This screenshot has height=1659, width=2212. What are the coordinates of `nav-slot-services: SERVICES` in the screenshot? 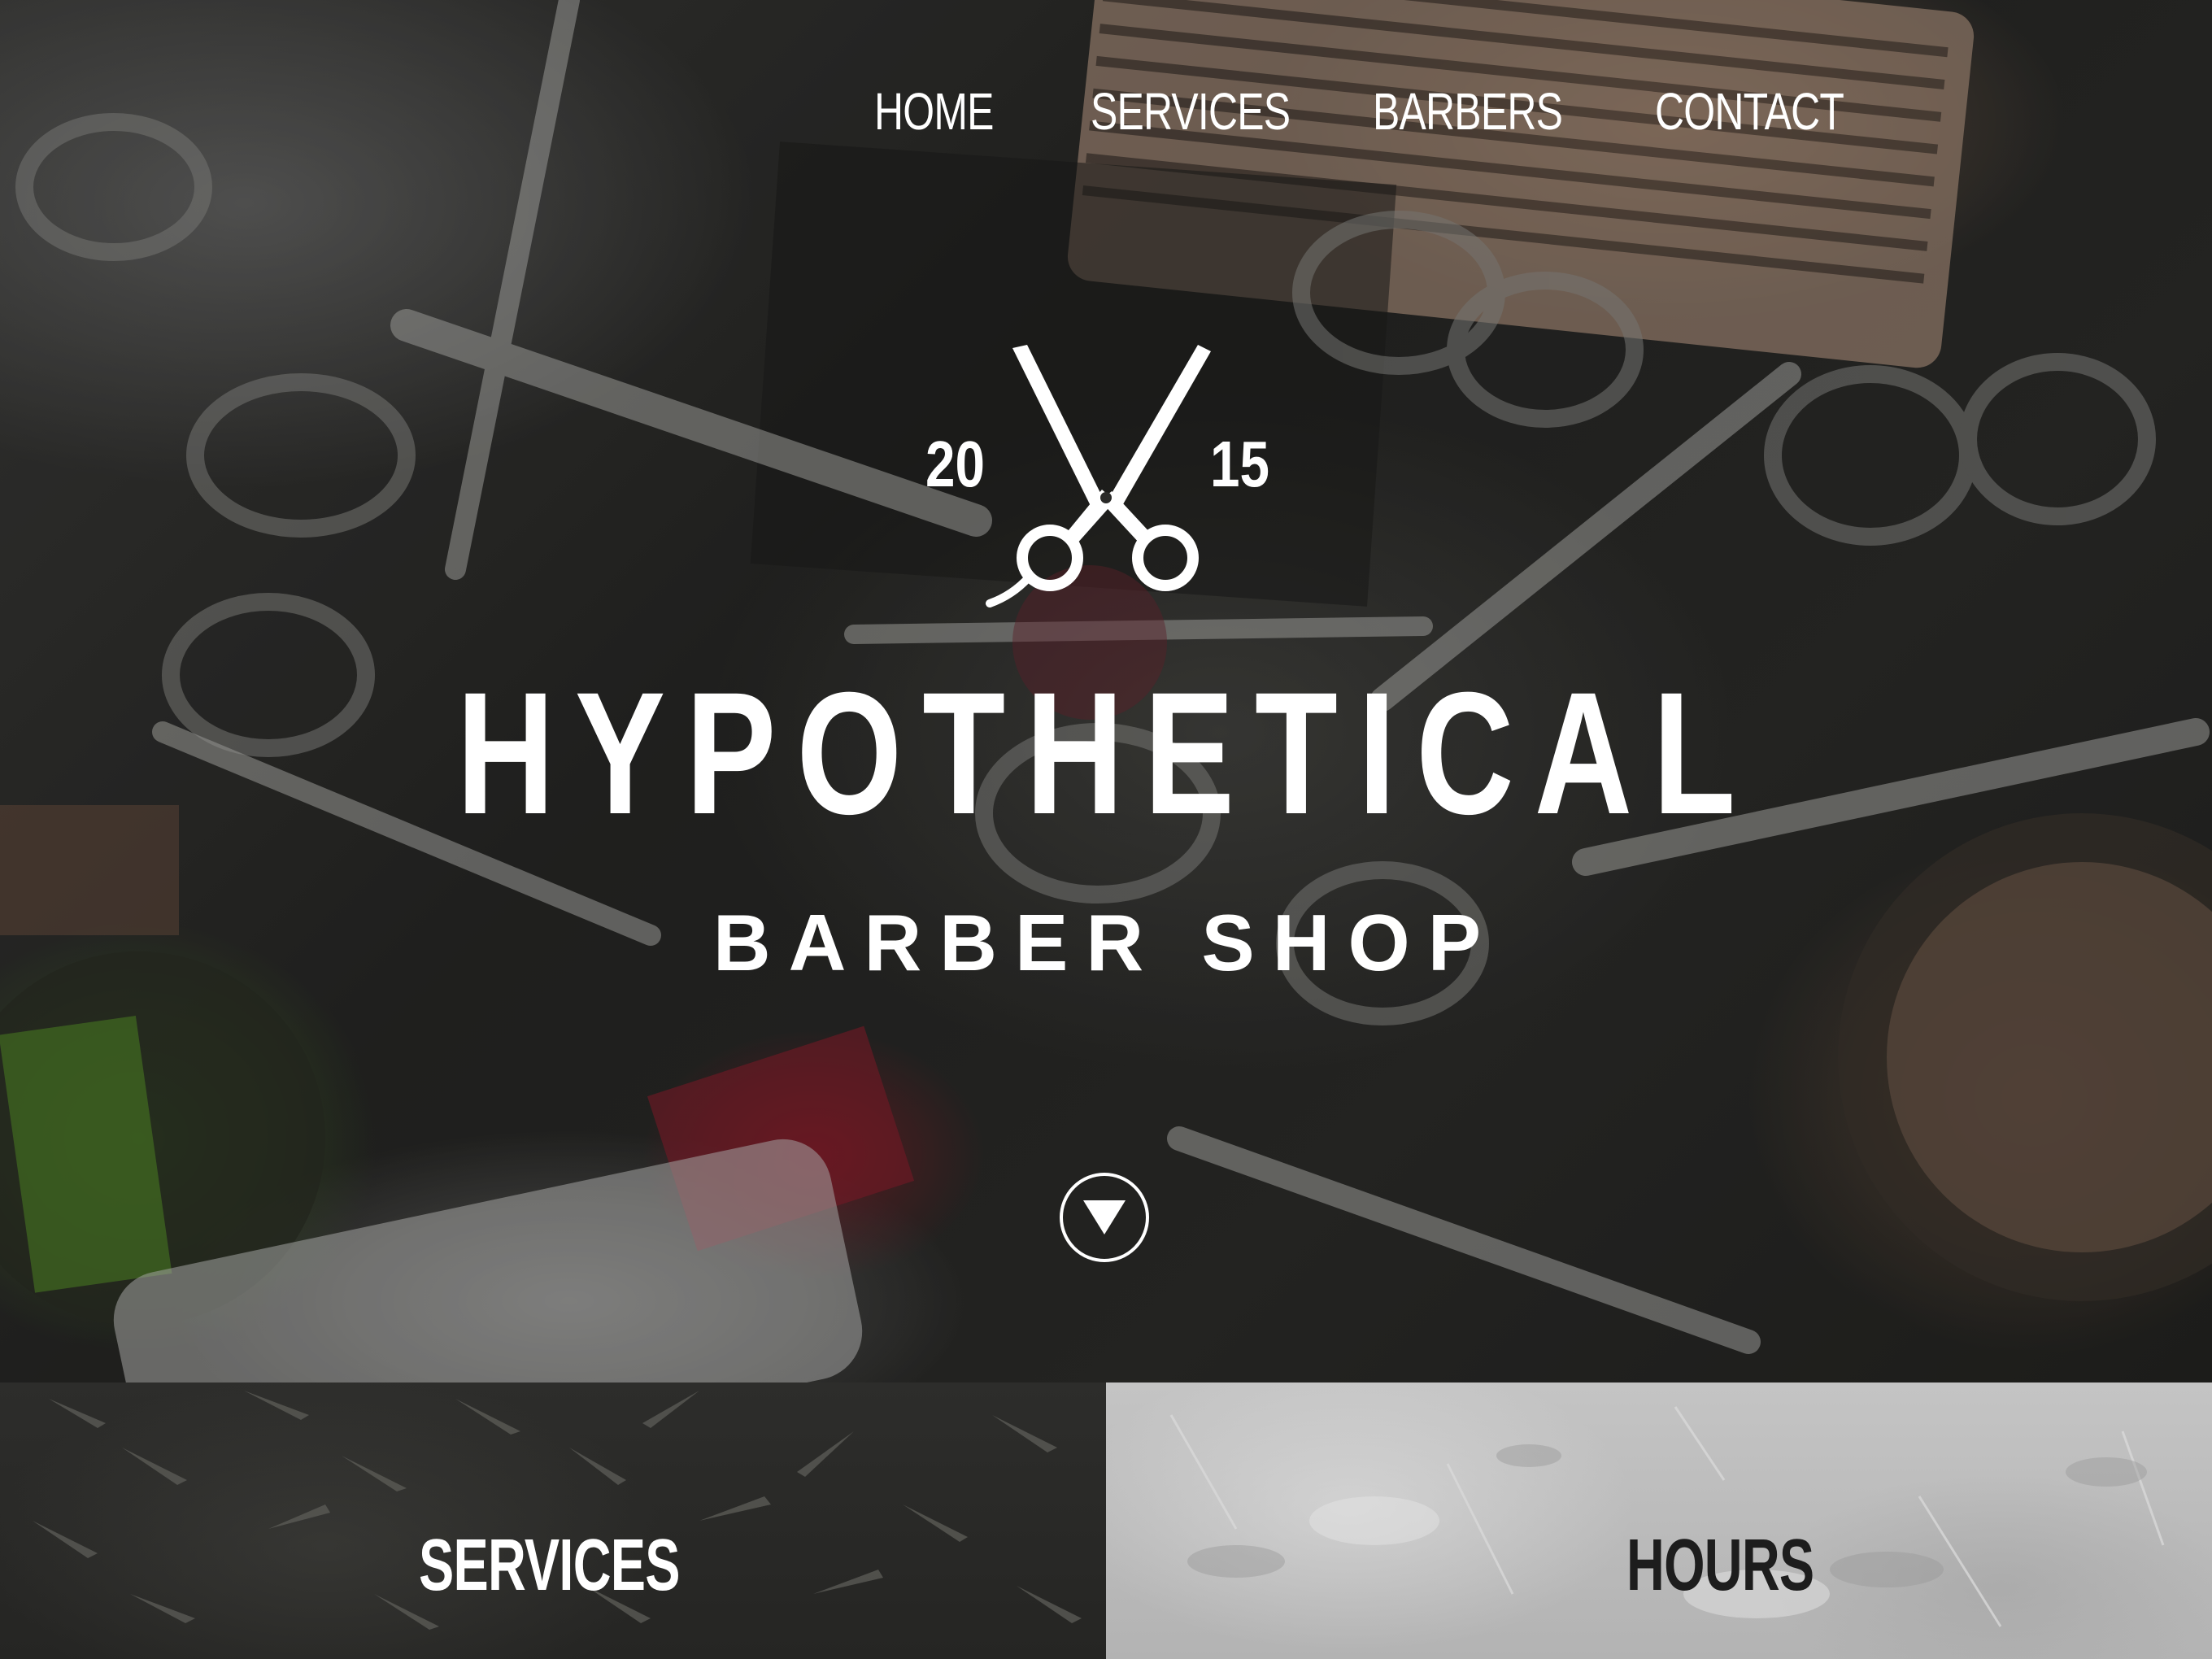 It's located at (1232, 113).